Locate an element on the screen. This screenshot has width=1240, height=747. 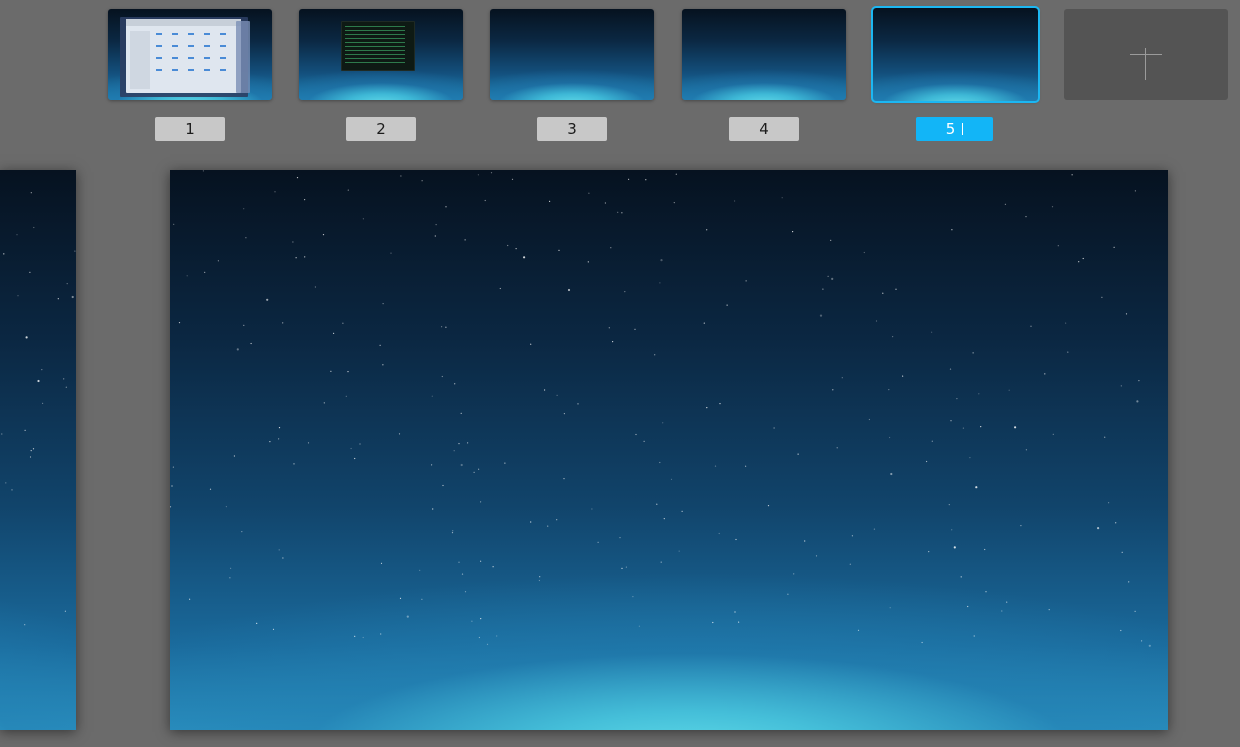
workspace-label-2: 2 is located at coordinates (381, 129).